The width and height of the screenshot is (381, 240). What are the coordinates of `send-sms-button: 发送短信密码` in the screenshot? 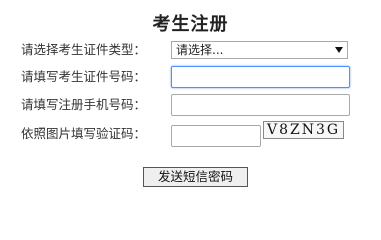 It's located at (195, 177).